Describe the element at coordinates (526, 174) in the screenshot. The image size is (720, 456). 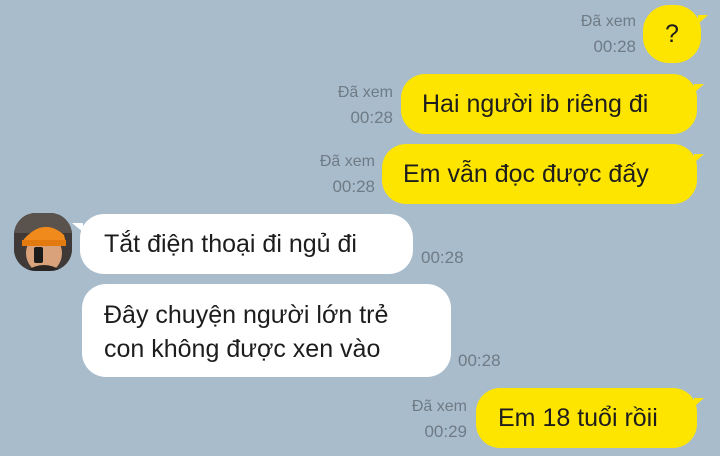
I see `message-text: Em vẫn đọc được đấy` at that location.